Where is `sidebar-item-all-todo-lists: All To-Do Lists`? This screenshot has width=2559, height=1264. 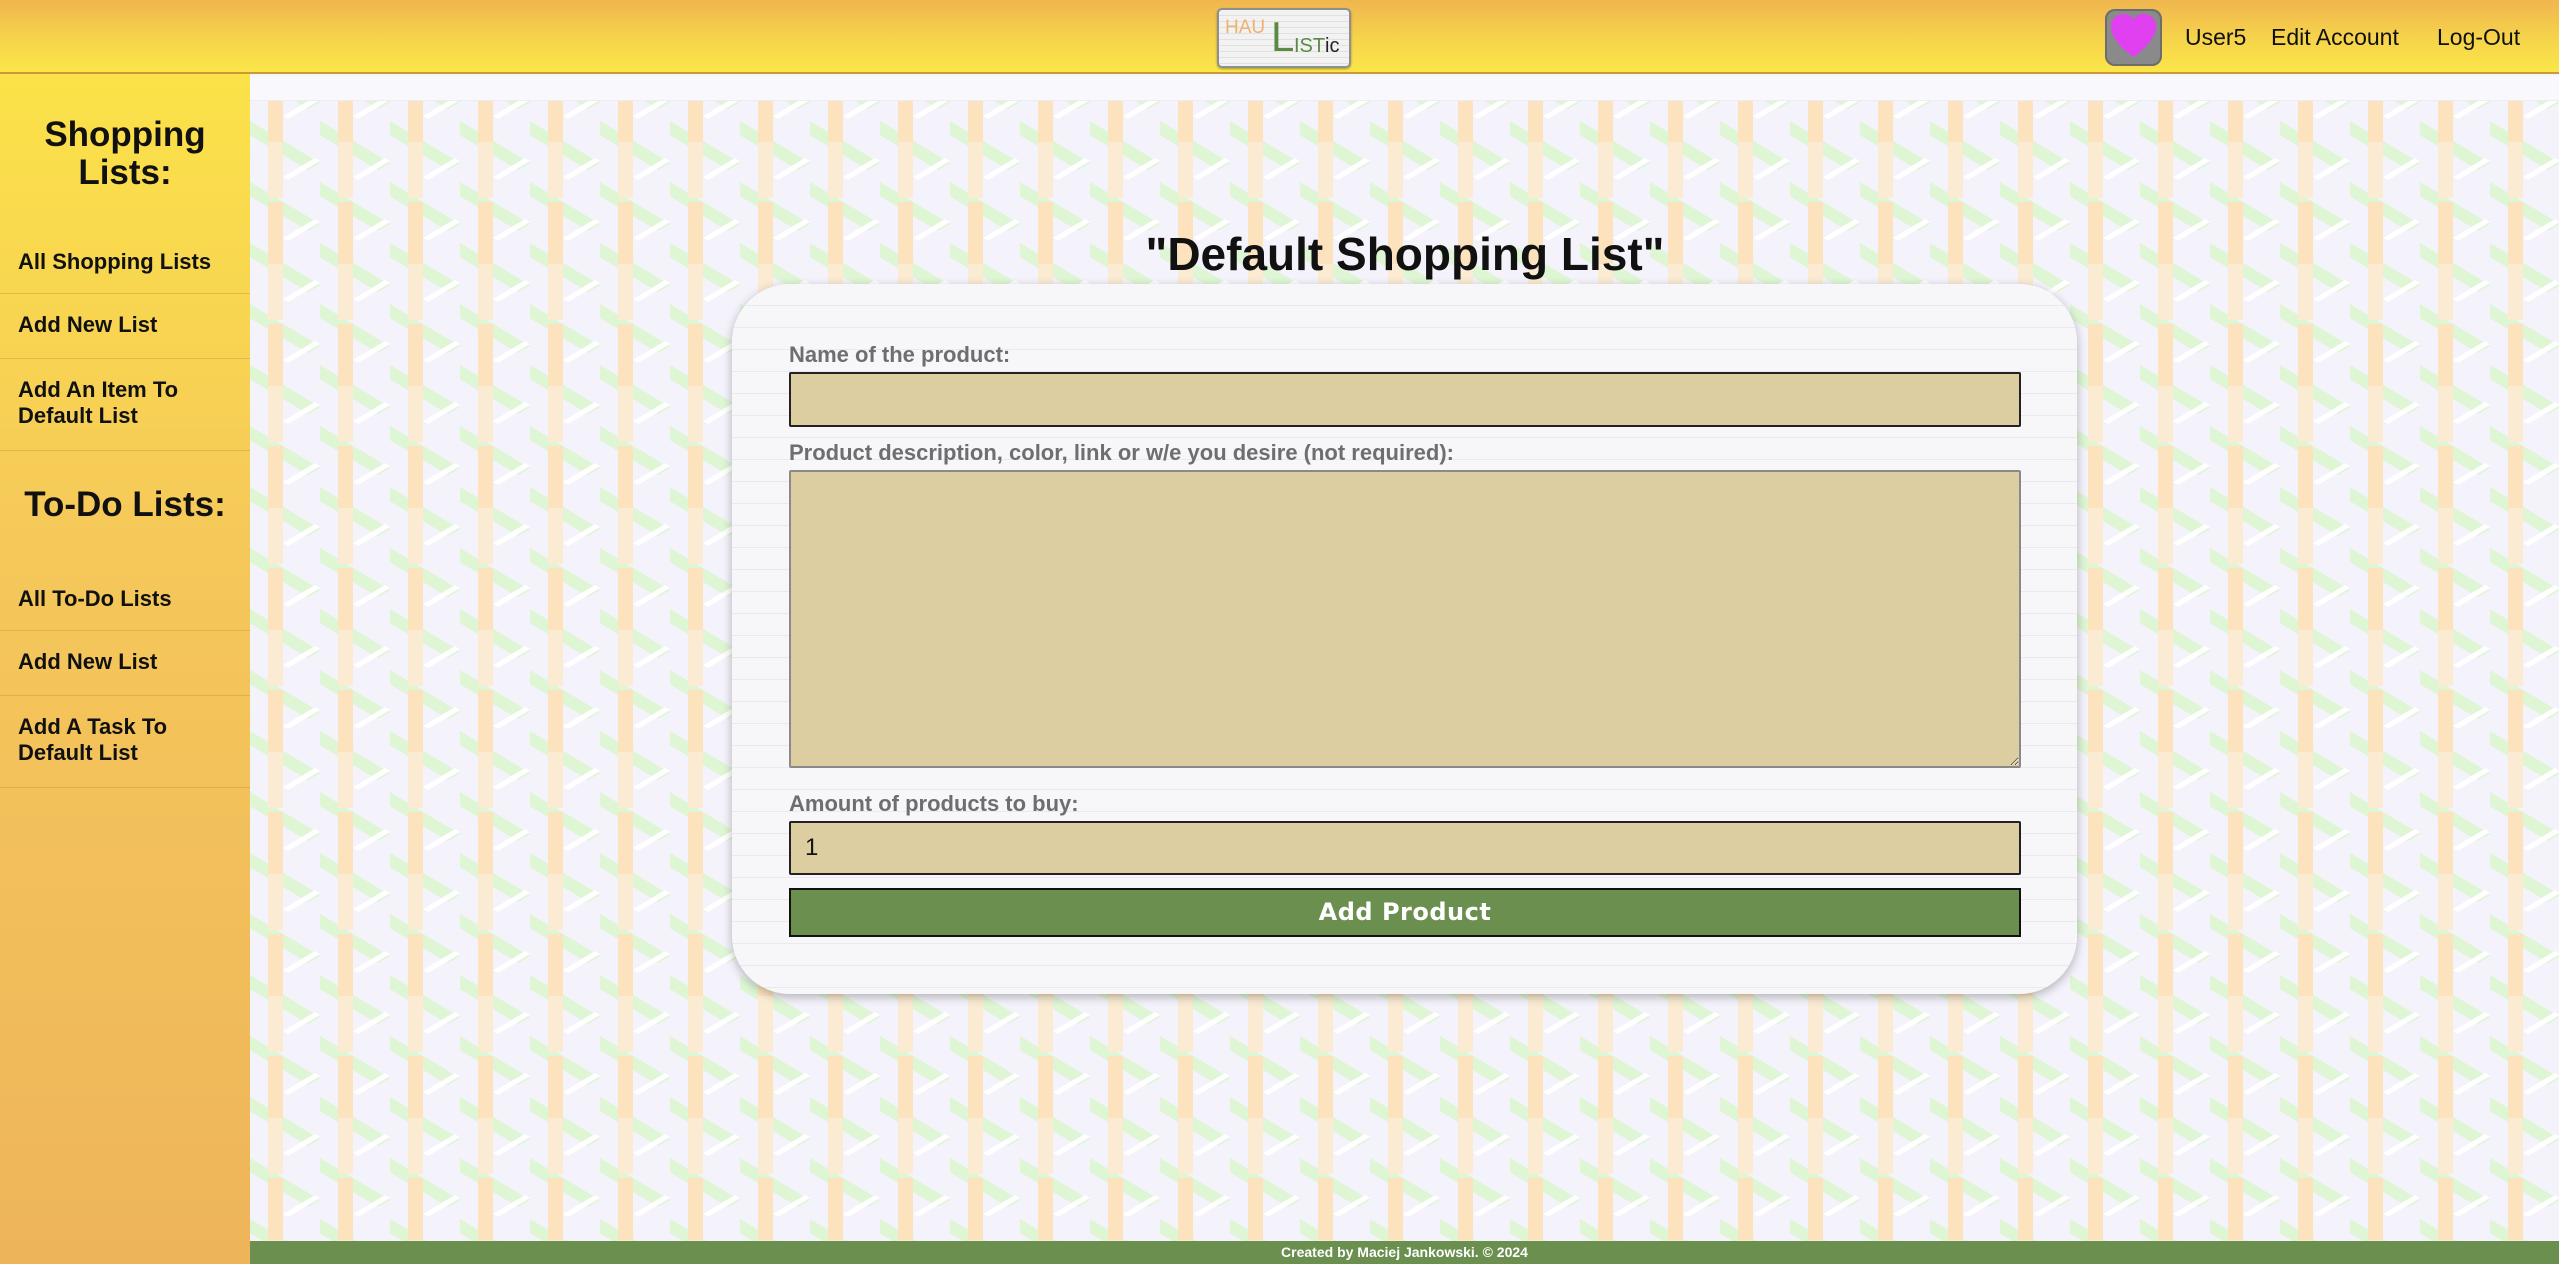 sidebar-item-all-todo-lists: All To-Do Lists is located at coordinates (125, 606).